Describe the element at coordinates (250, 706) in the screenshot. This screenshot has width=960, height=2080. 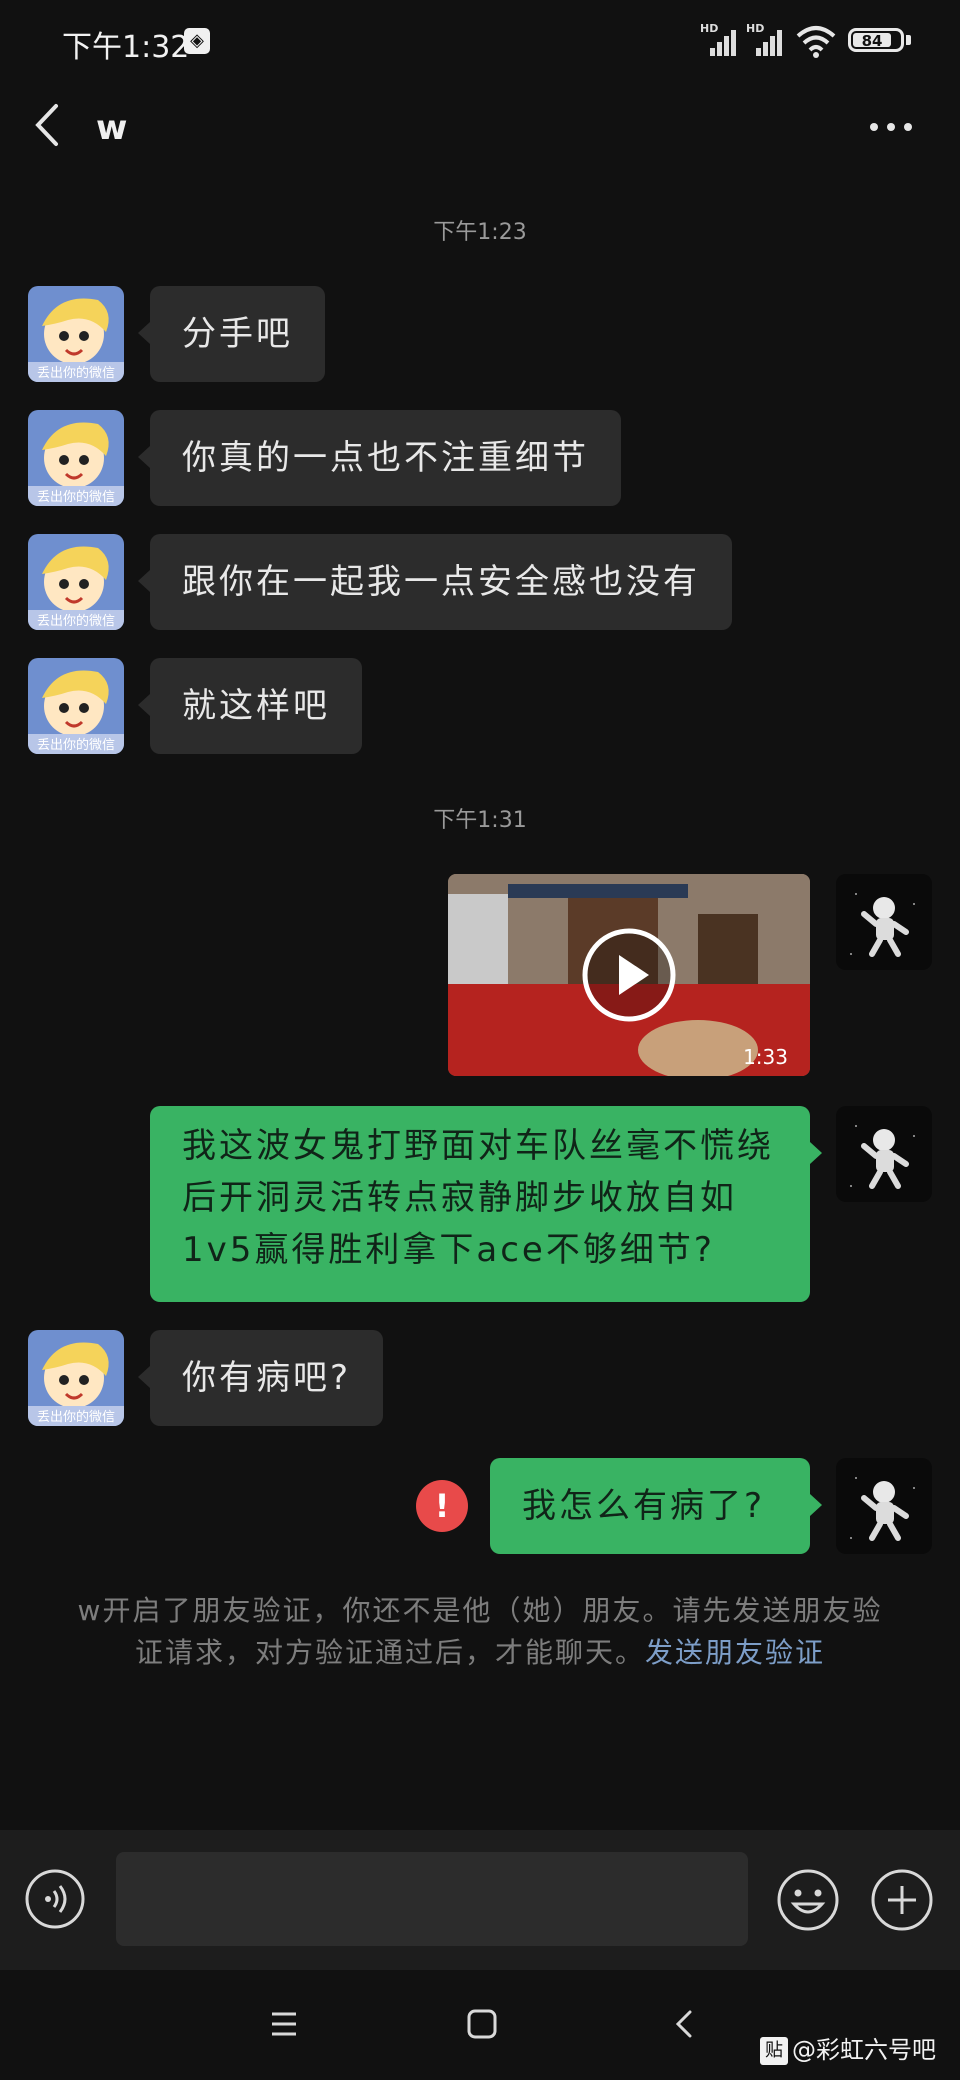
I see `message-bubble-incoming: 就这样吧` at that location.